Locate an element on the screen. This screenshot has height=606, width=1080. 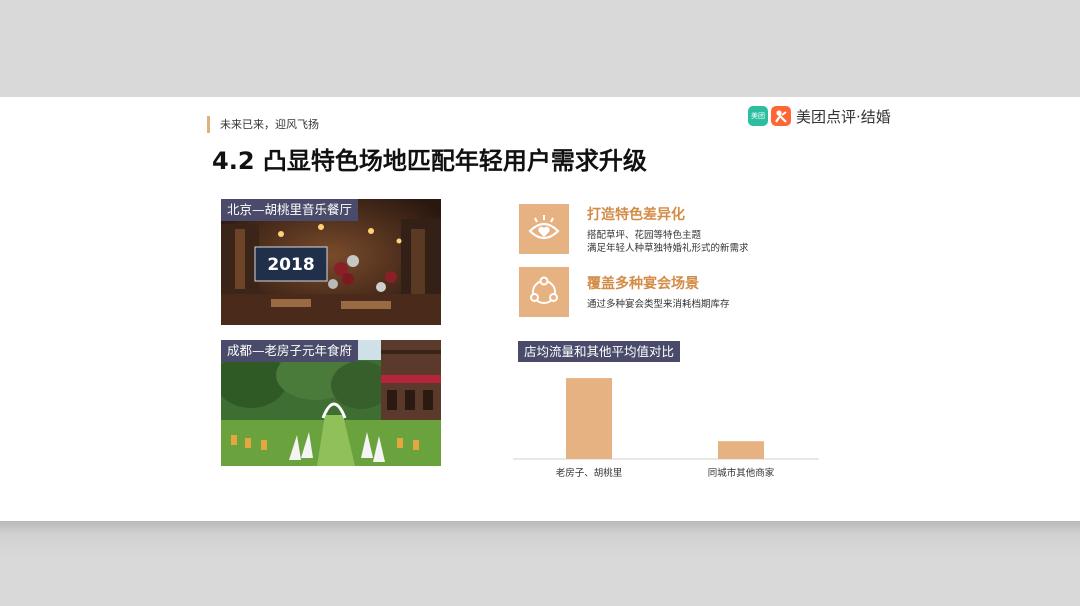
meituan-badge-icon: 美团 is located at coordinates (758, 116).